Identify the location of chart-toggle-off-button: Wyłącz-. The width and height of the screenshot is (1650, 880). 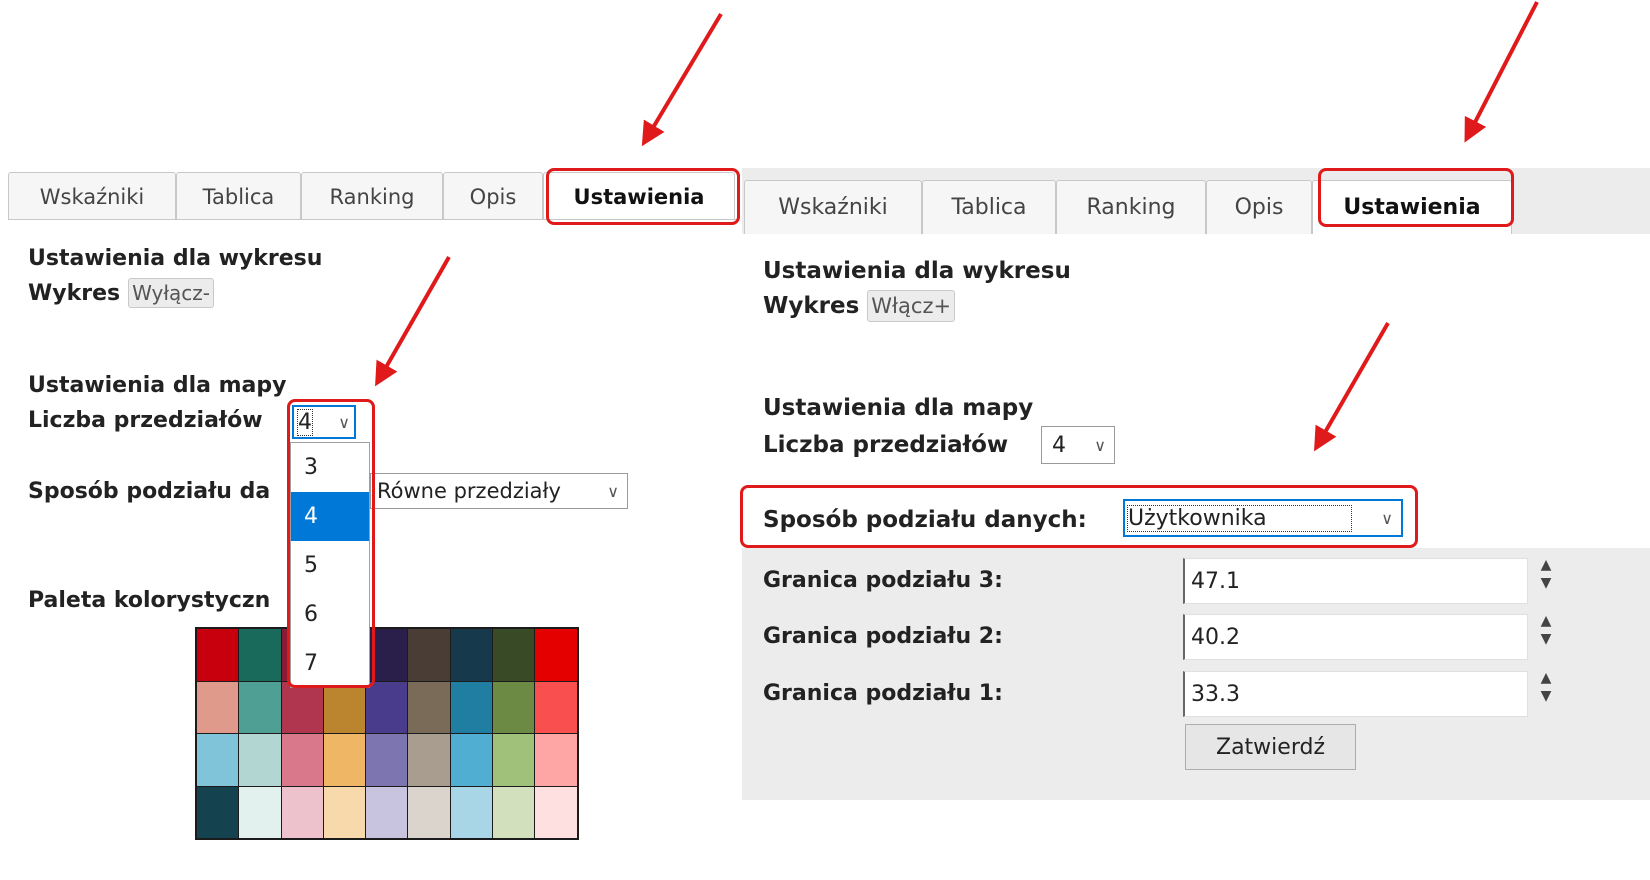
(171, 293).